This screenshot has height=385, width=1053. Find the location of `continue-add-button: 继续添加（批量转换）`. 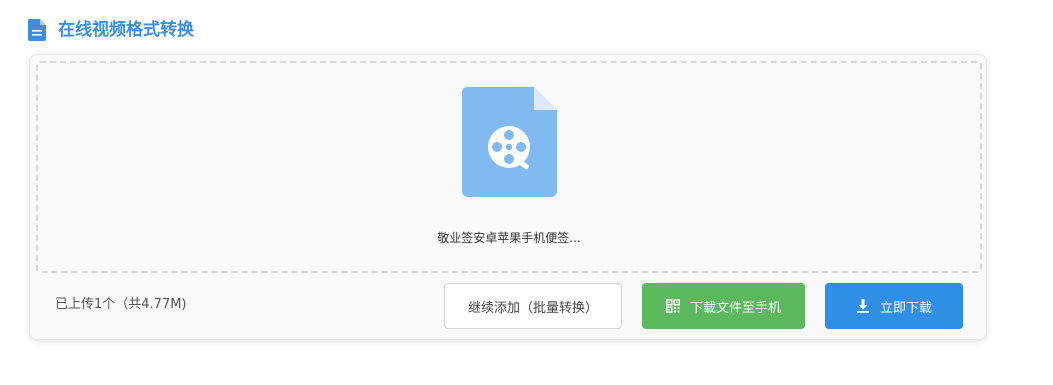

continue-add-button: 继续添加（批量转换） is located at coordinates (533, 306).